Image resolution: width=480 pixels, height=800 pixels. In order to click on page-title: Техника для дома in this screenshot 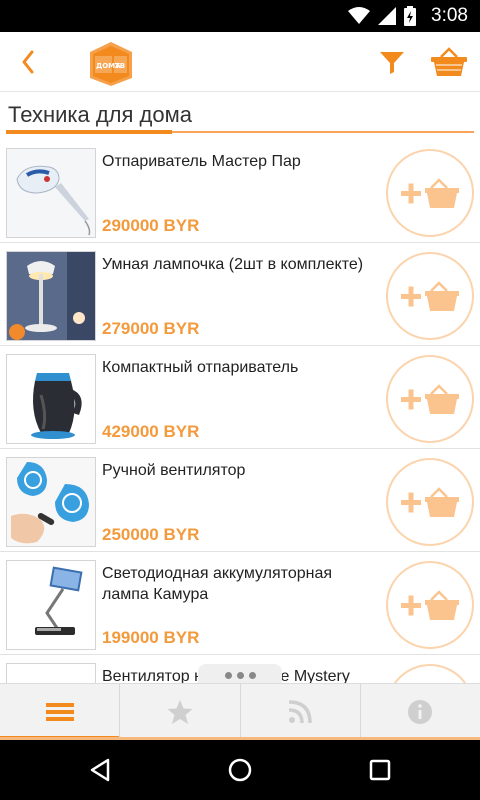, I will do `click(100, 114)`.